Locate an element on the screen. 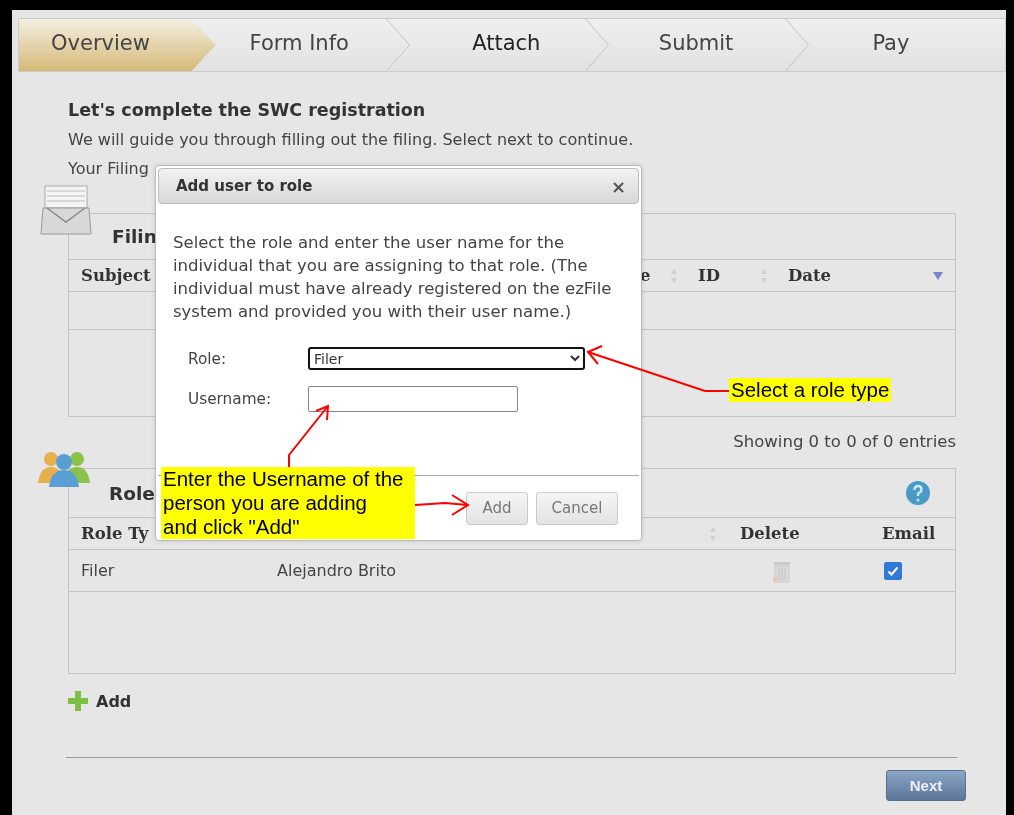 The width and height of the screenshot is (1014, 815). people-icon is located at coordinates (64, 468).